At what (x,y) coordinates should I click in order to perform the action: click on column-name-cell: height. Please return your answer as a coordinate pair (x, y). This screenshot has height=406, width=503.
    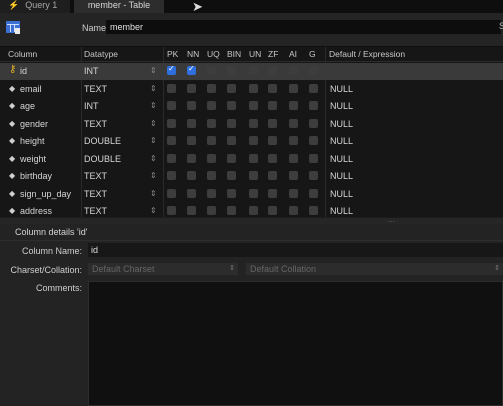
    Looking at the image, I should click on (32, 141).